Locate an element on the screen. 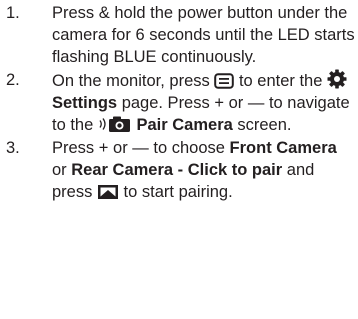  step-number: 3. is located at coordinates (13, 148).